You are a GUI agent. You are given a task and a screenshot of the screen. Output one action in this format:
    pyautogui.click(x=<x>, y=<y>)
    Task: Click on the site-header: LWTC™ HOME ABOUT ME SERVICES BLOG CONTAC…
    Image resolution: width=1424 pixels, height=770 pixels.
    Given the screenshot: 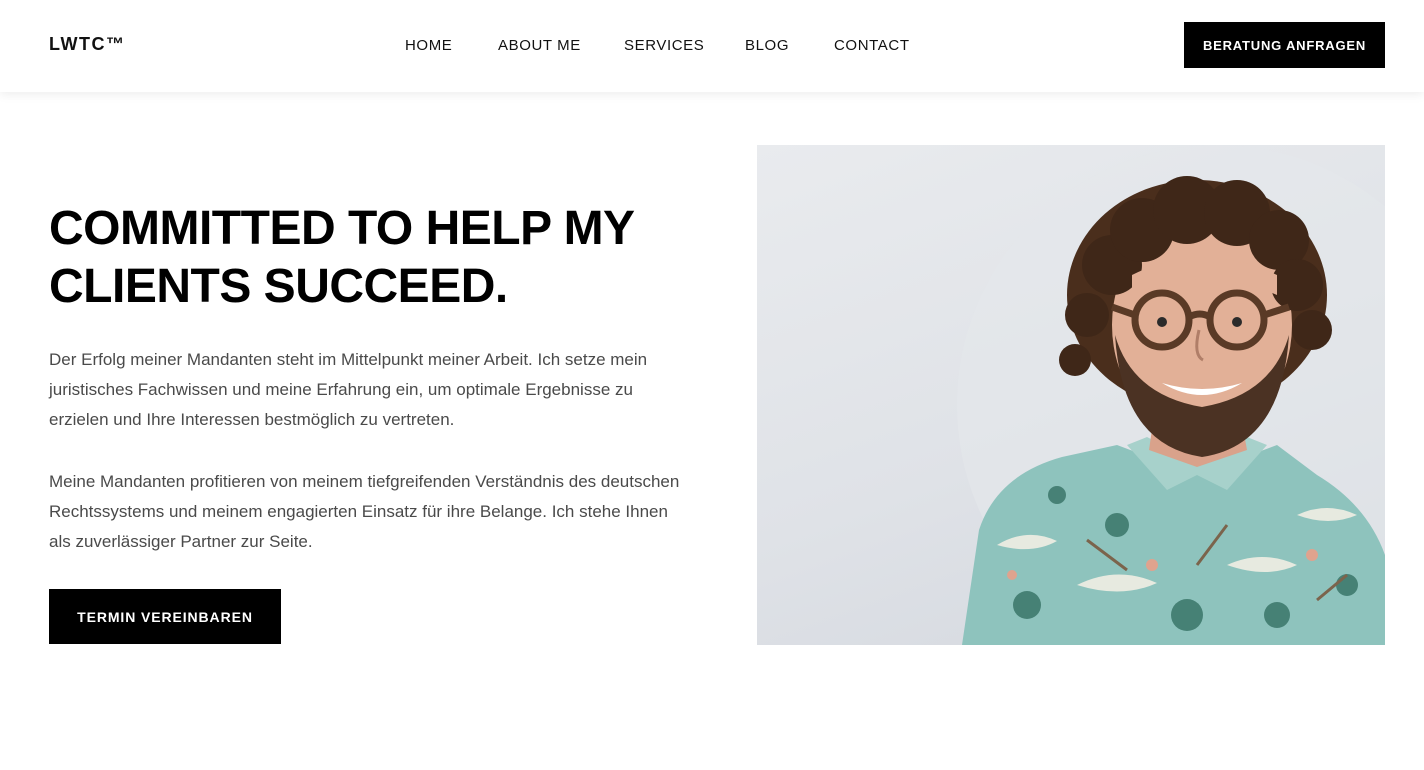 What is the action you would take?
    pyautogui.click(x=712, y=46)
    